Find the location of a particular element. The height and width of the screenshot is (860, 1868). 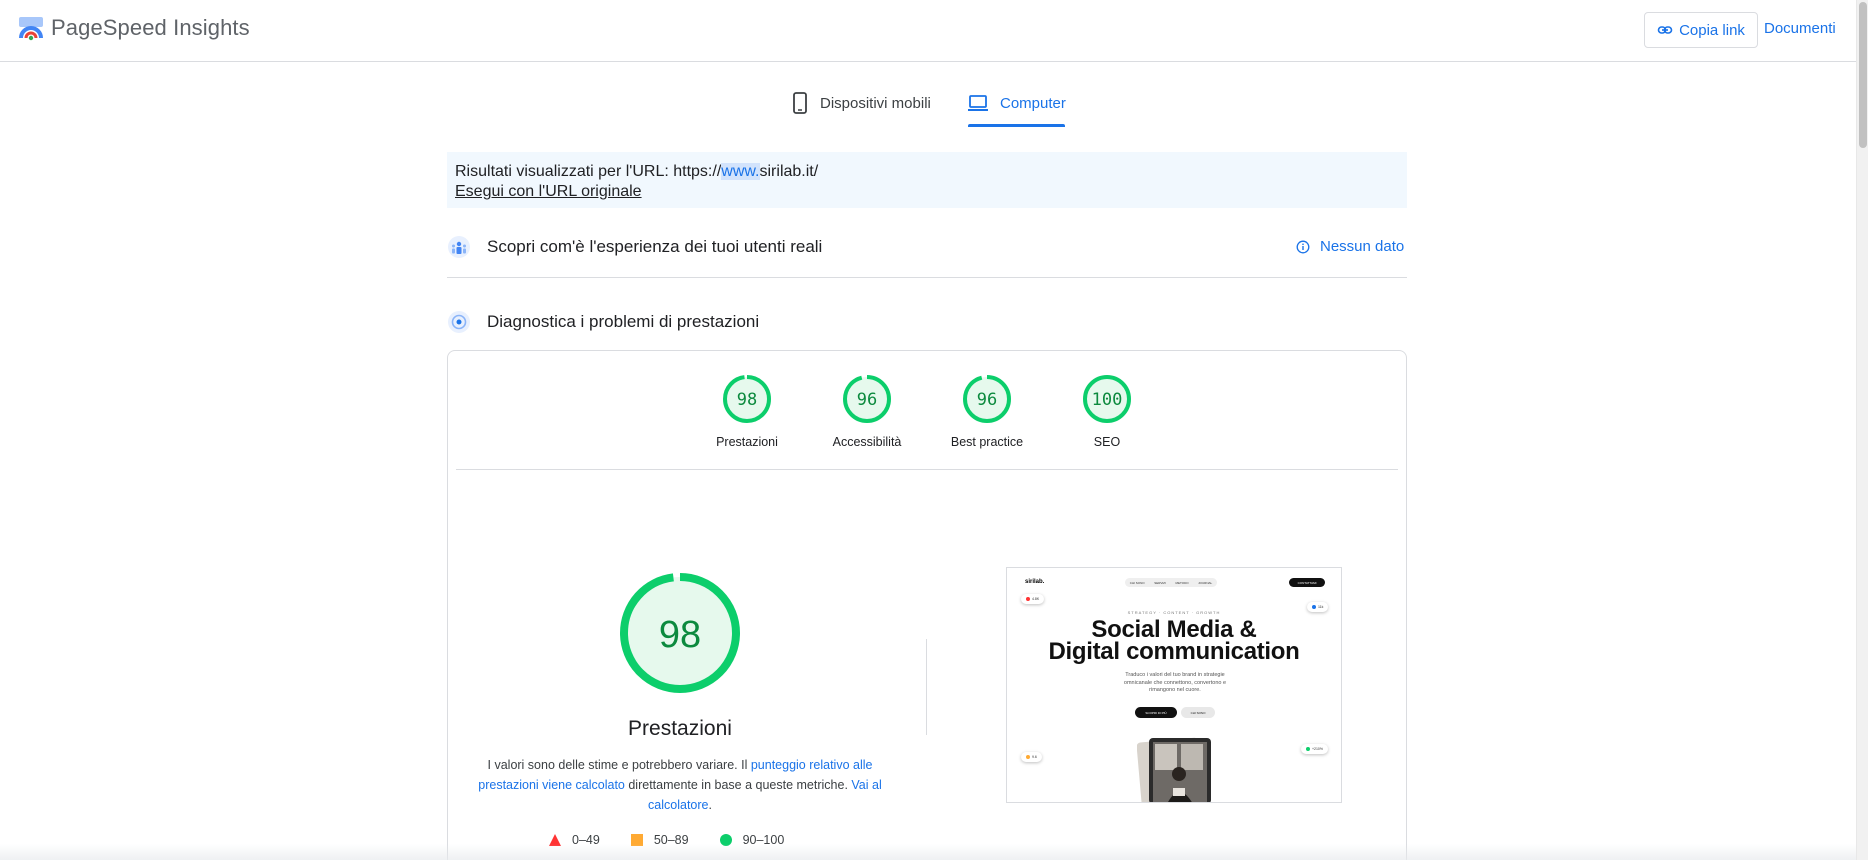

desc-text-2: direttamente in base a queste metriche. is located at coordinates (738, 785).